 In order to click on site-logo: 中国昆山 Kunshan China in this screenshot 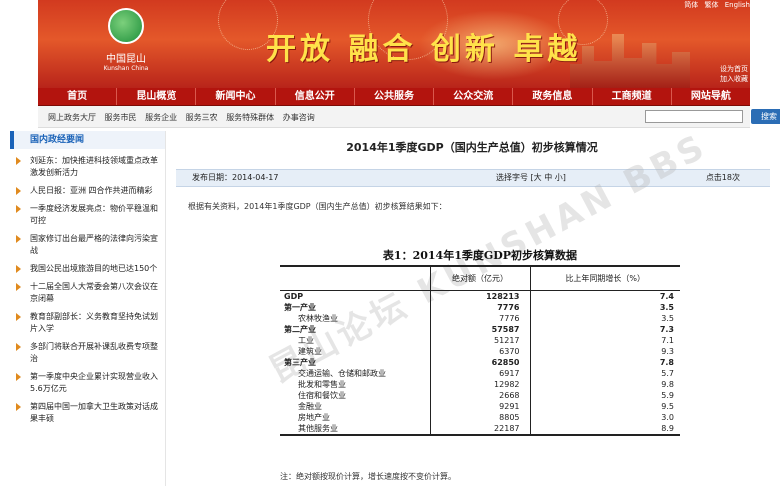, I will do `click(126, 43)`.